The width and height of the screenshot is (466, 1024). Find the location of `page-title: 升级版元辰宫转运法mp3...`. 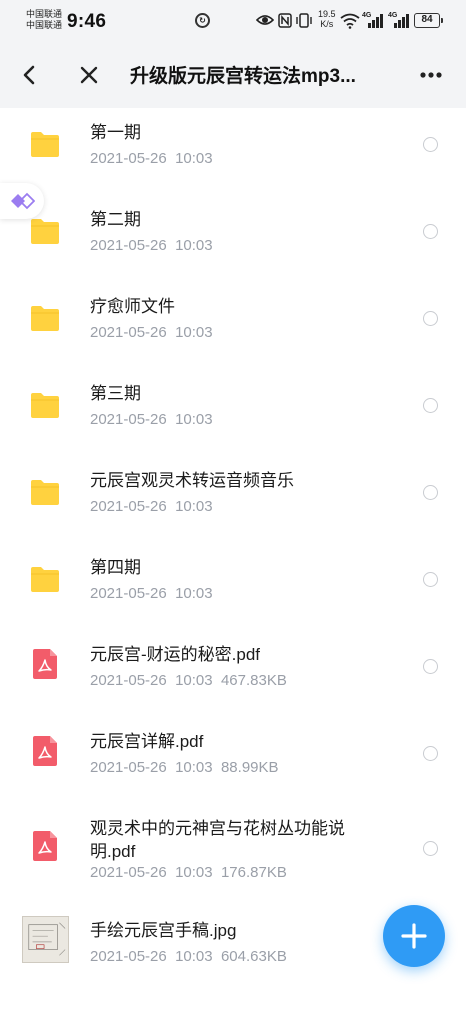

page-title: 升级版元辰宫转运法mp3... is located at coordinates (243, 76).